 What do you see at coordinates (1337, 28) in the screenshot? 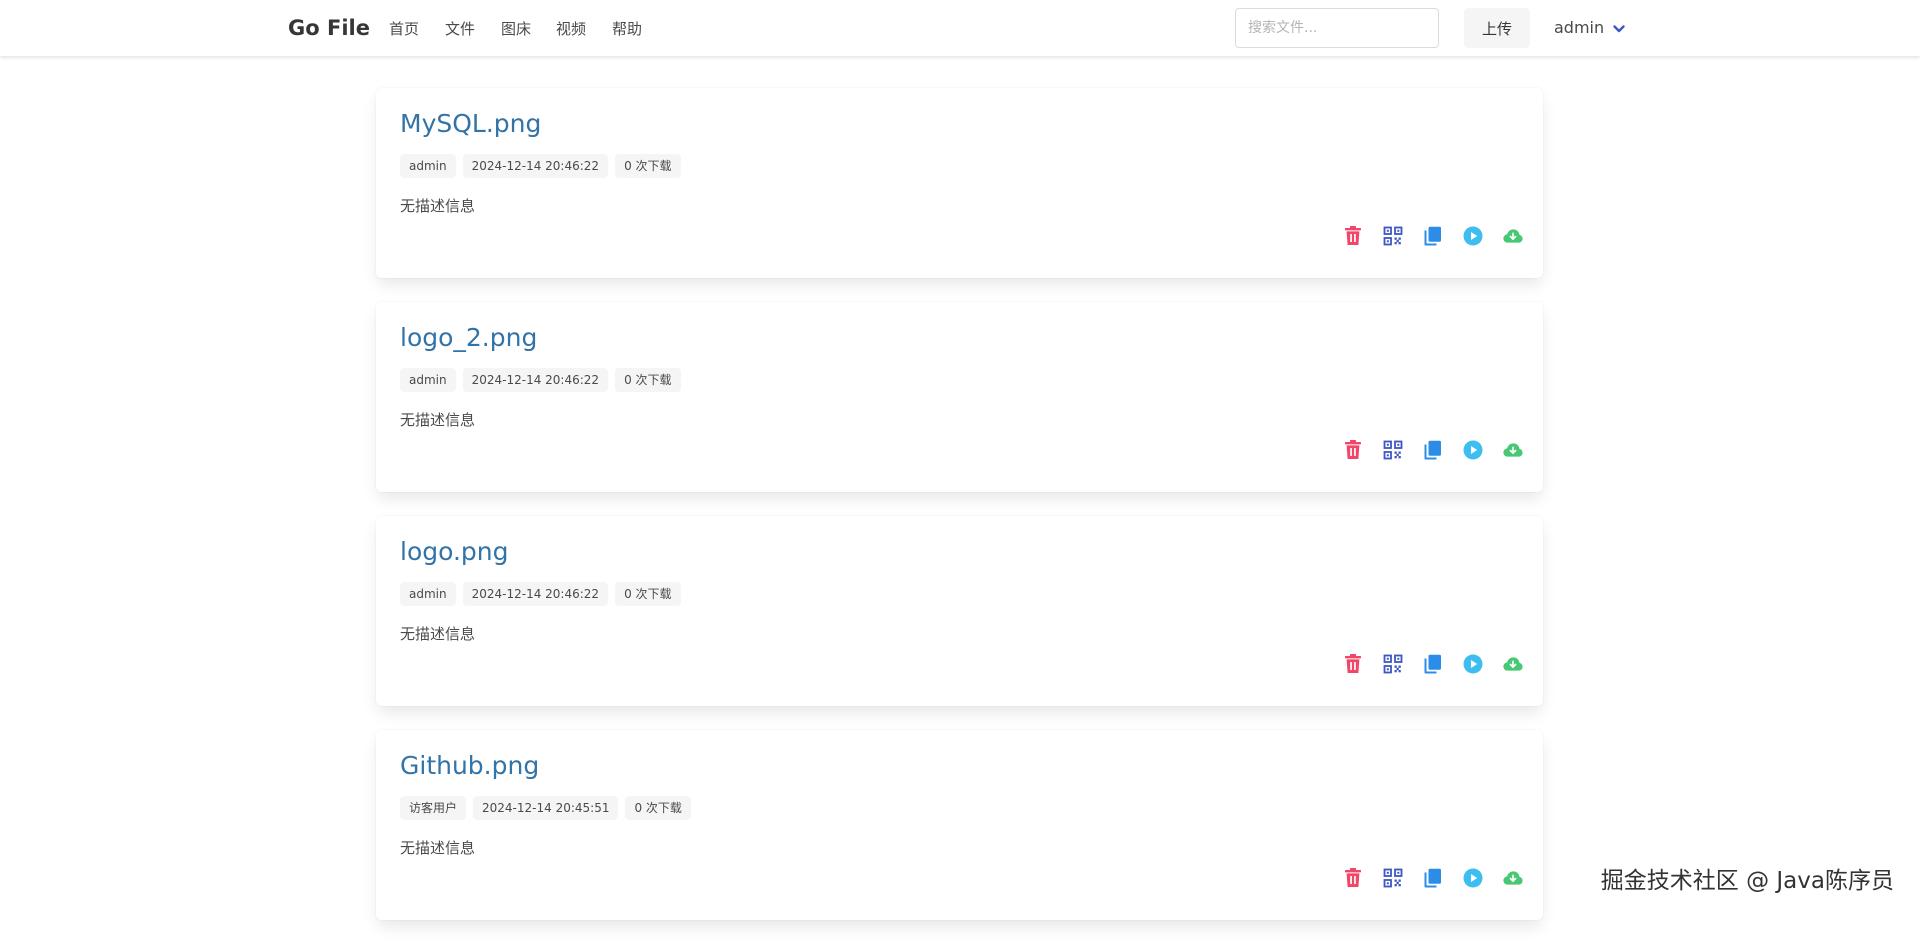
I see `search-input` at bounding box center [1337, 28].